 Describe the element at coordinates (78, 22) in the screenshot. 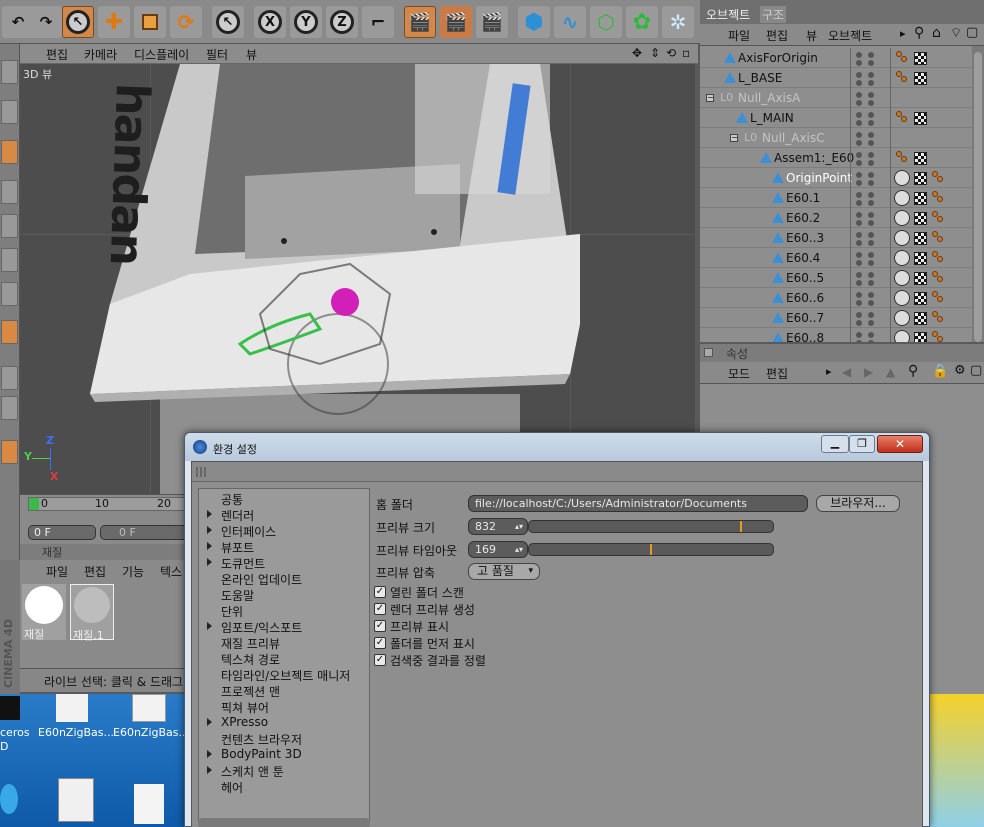

I see `live-select-icon: ↖` at that location.